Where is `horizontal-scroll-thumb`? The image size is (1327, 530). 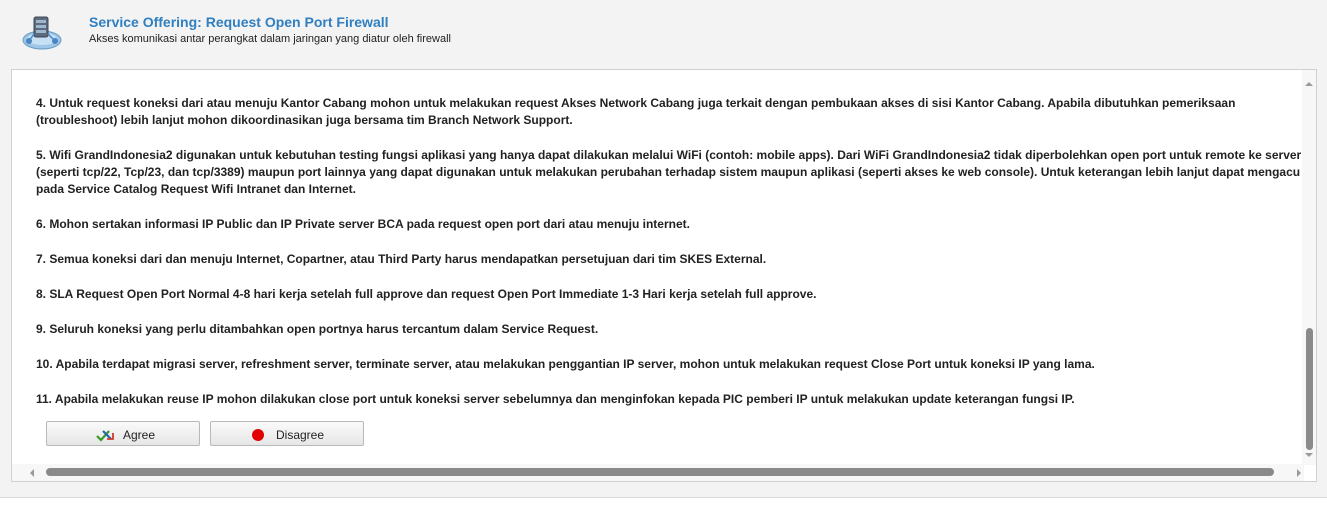 horizontal-scroll-thumb is located at coordinates (660, 472).